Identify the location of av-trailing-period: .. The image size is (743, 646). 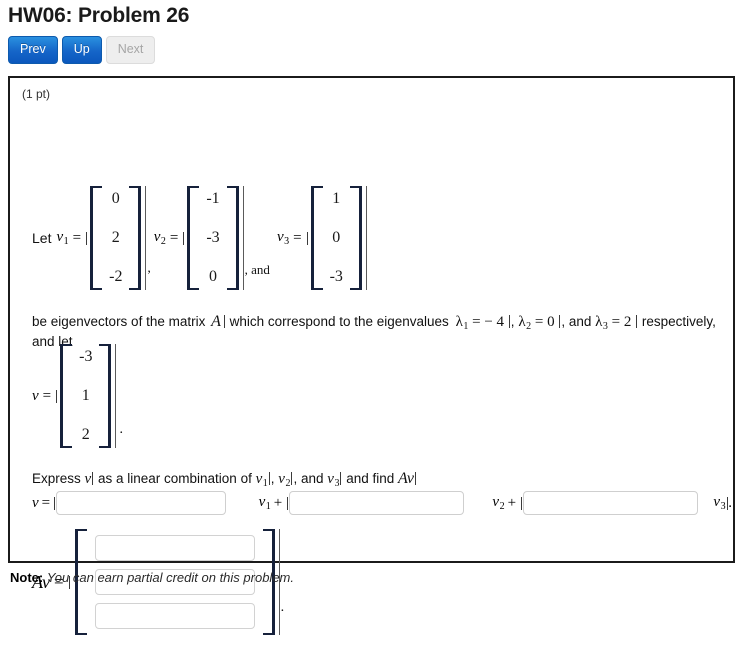
(282, 607).